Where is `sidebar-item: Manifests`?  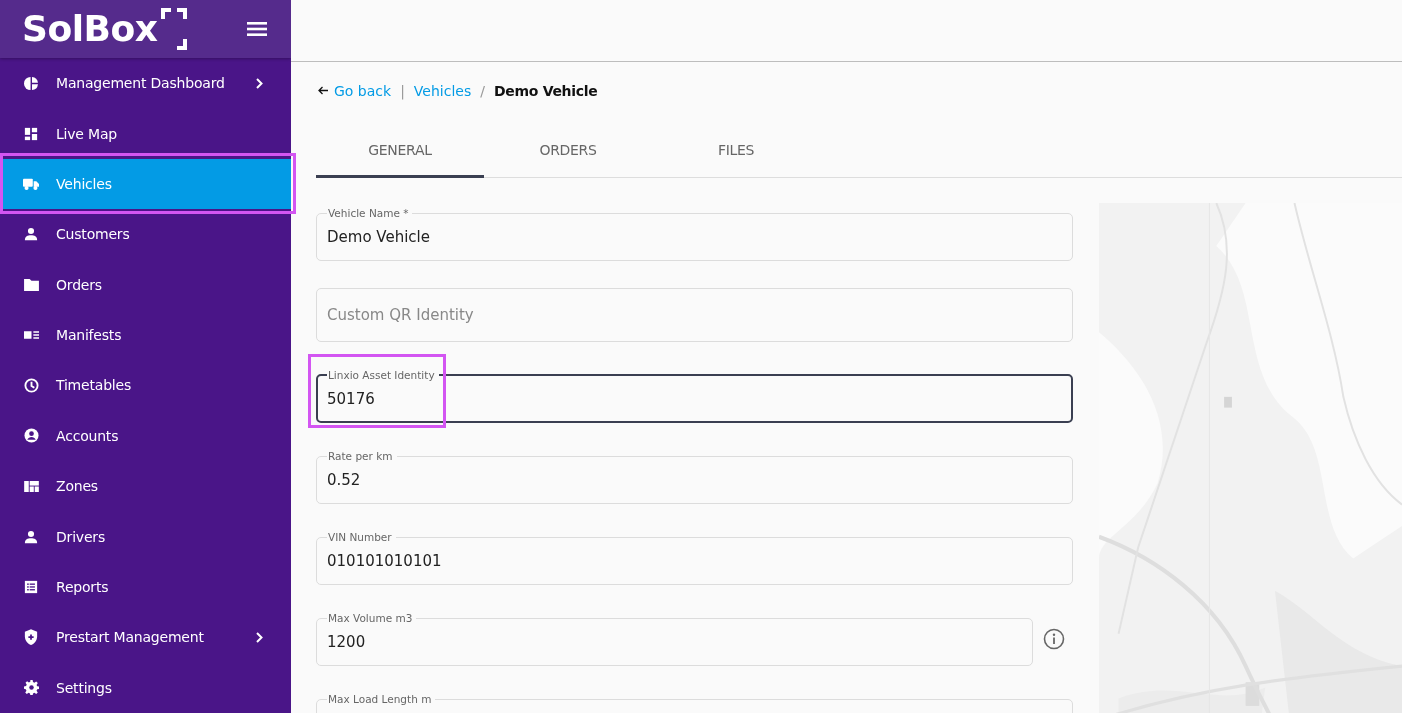
sidebar-item: Manifests is located at coordinates (145, 335).